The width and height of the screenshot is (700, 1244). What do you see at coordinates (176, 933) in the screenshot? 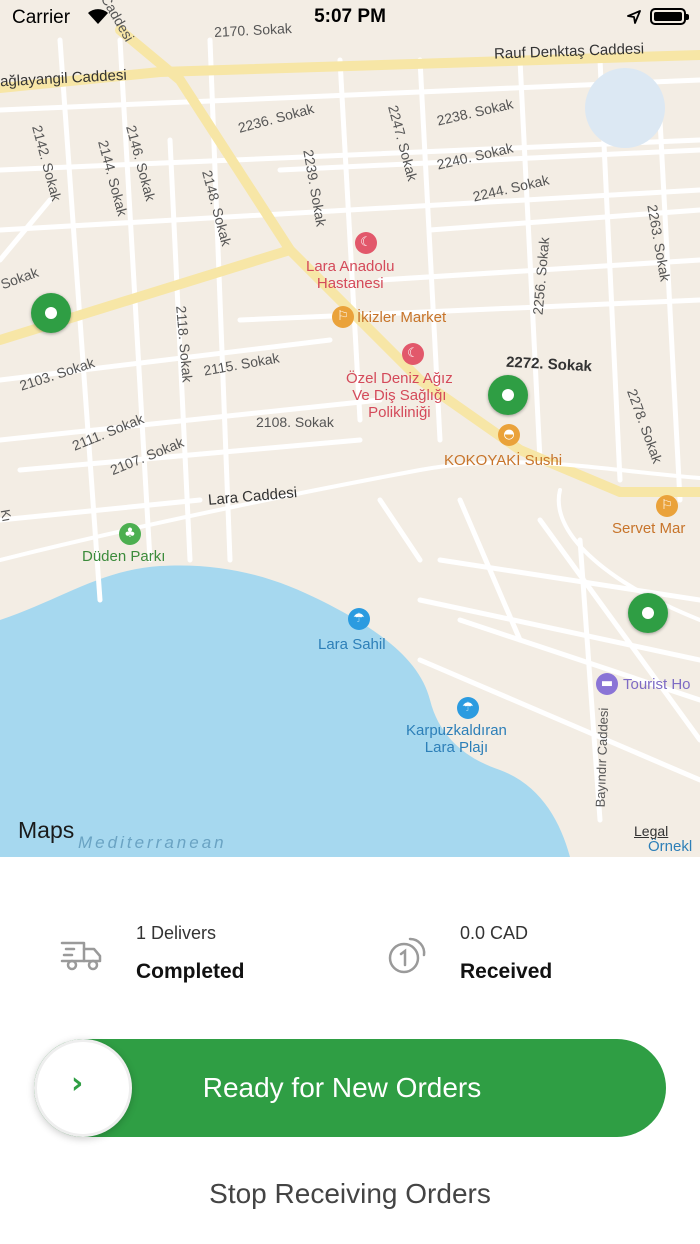
I see `deliveries-count: 1 Delivers` at bounding box center [176, 933].